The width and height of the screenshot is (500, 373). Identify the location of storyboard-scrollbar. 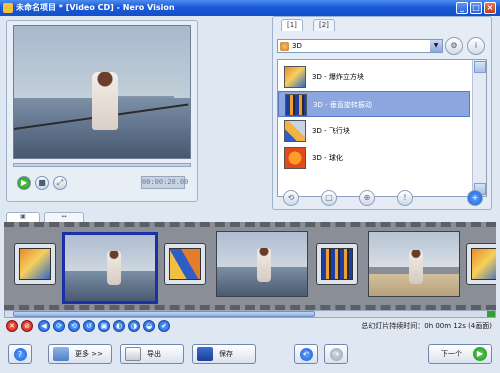
(250, 314).